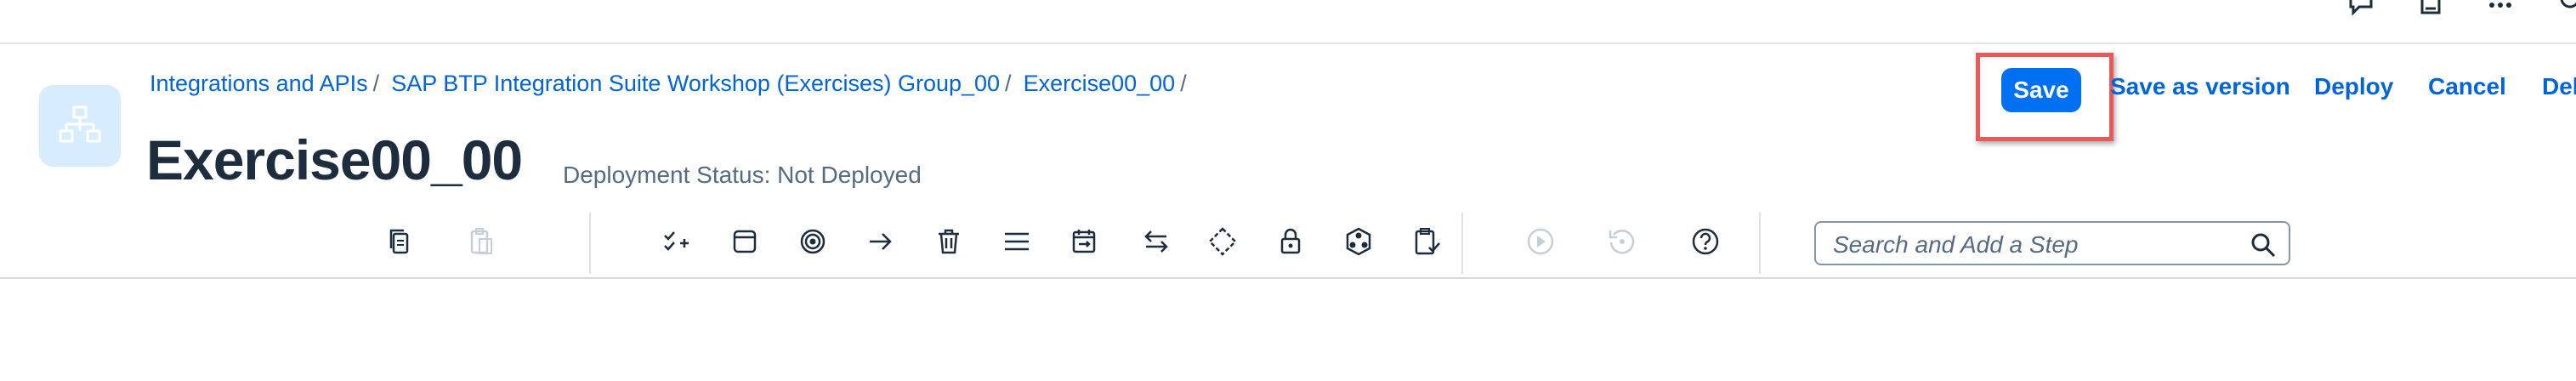 This screenshot has height=381, width=2576. Describe the element at coordinates (677, 242) in the screenshot. I see `add-task-icon` at that location.